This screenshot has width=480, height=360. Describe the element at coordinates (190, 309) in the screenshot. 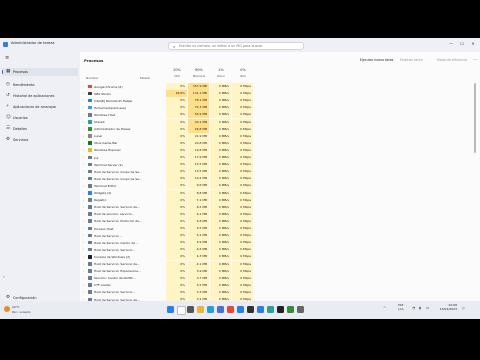

I see `task-view-icon` at that location.